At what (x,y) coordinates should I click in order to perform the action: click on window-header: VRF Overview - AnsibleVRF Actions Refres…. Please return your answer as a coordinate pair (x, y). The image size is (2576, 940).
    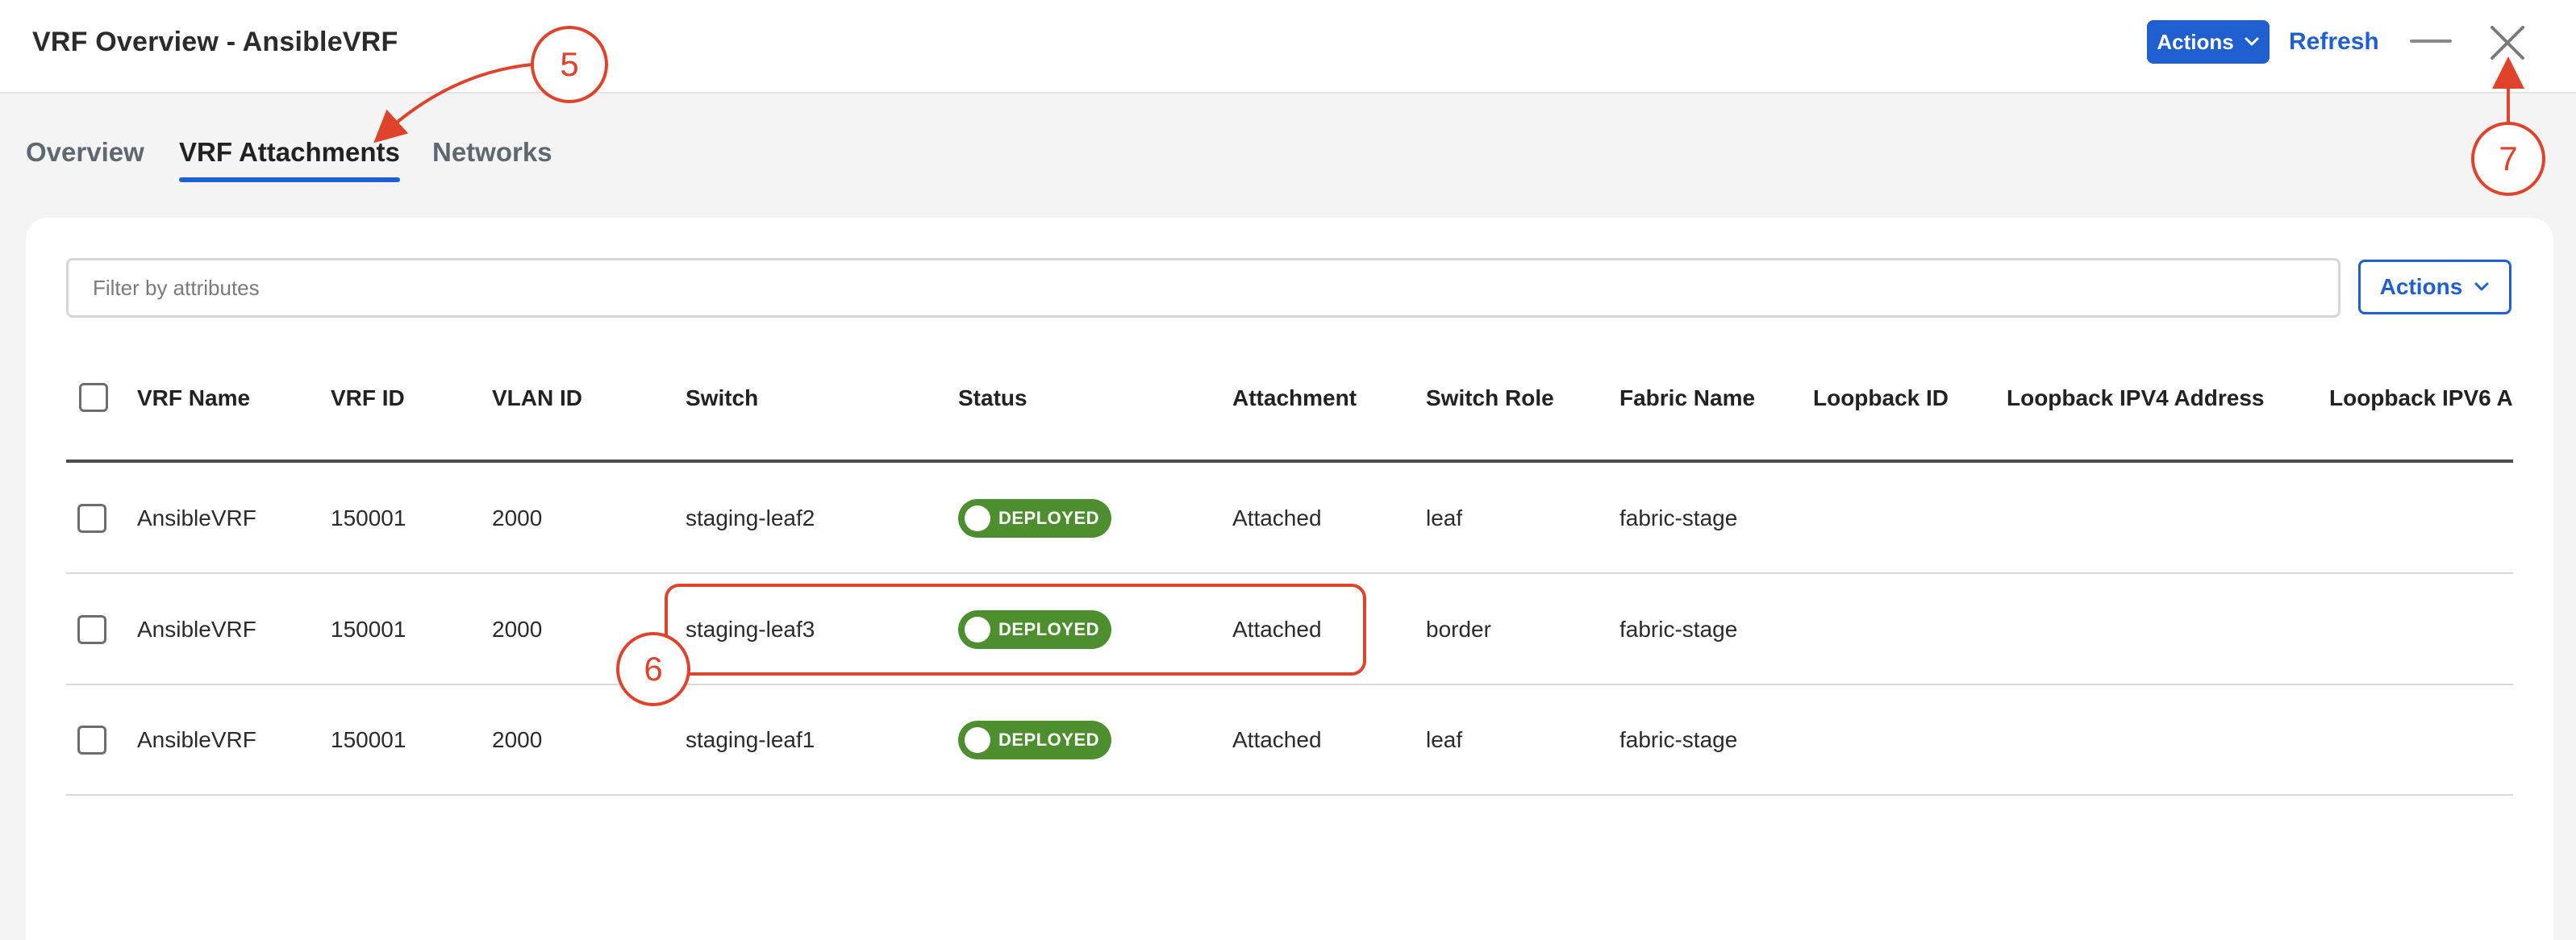
    Looking at the image, I should click on (1288, 47).